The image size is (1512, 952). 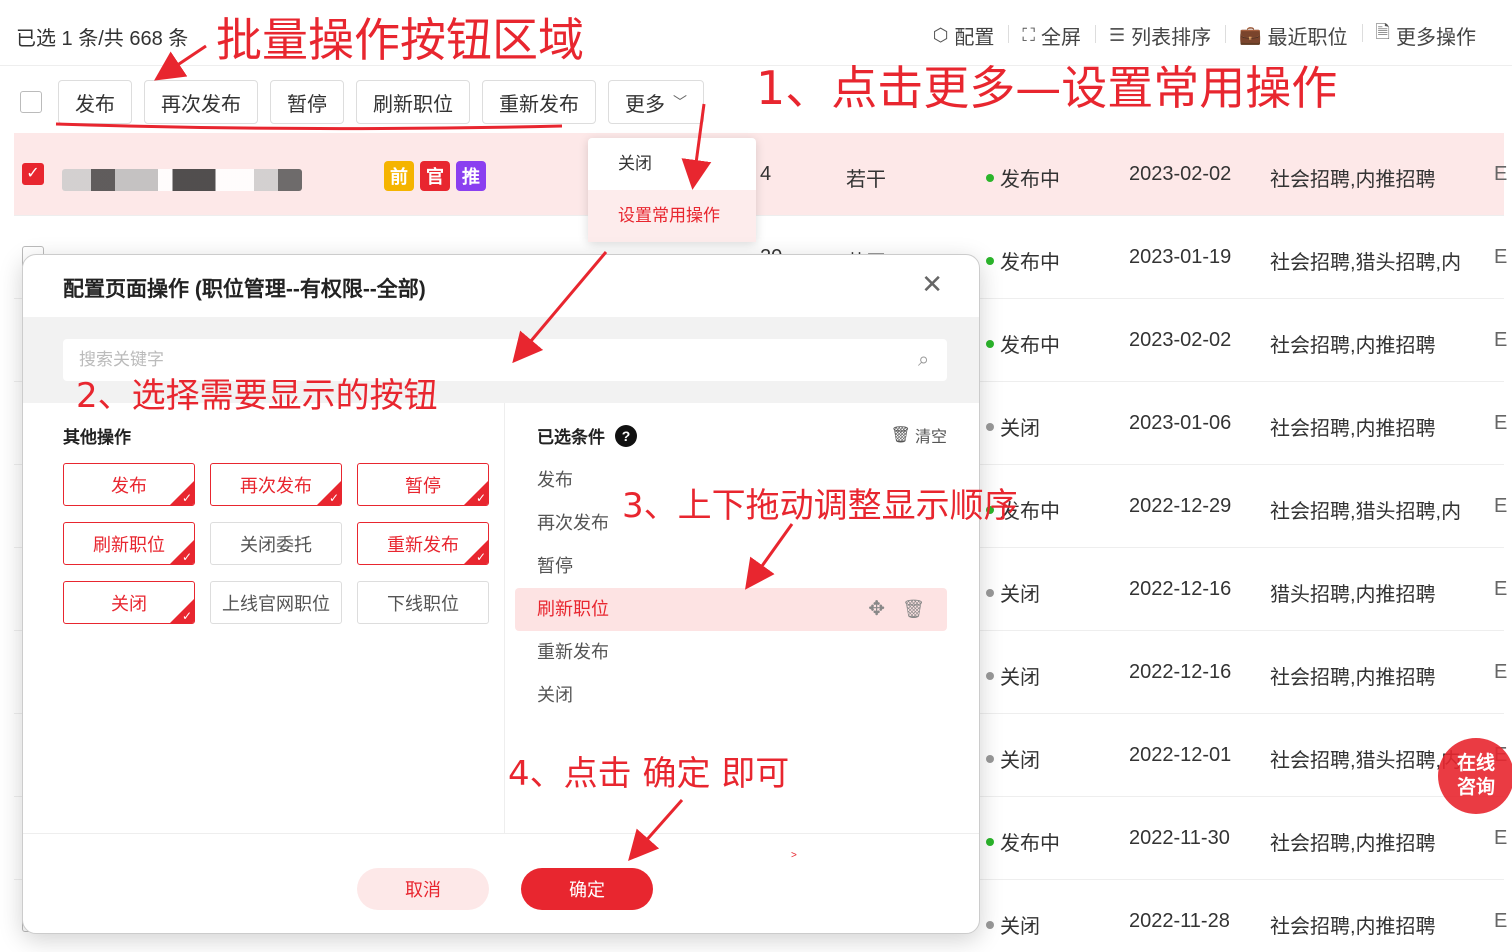 I want to click on modal-footer: > 取消 确定, so click(x=501, y=883).